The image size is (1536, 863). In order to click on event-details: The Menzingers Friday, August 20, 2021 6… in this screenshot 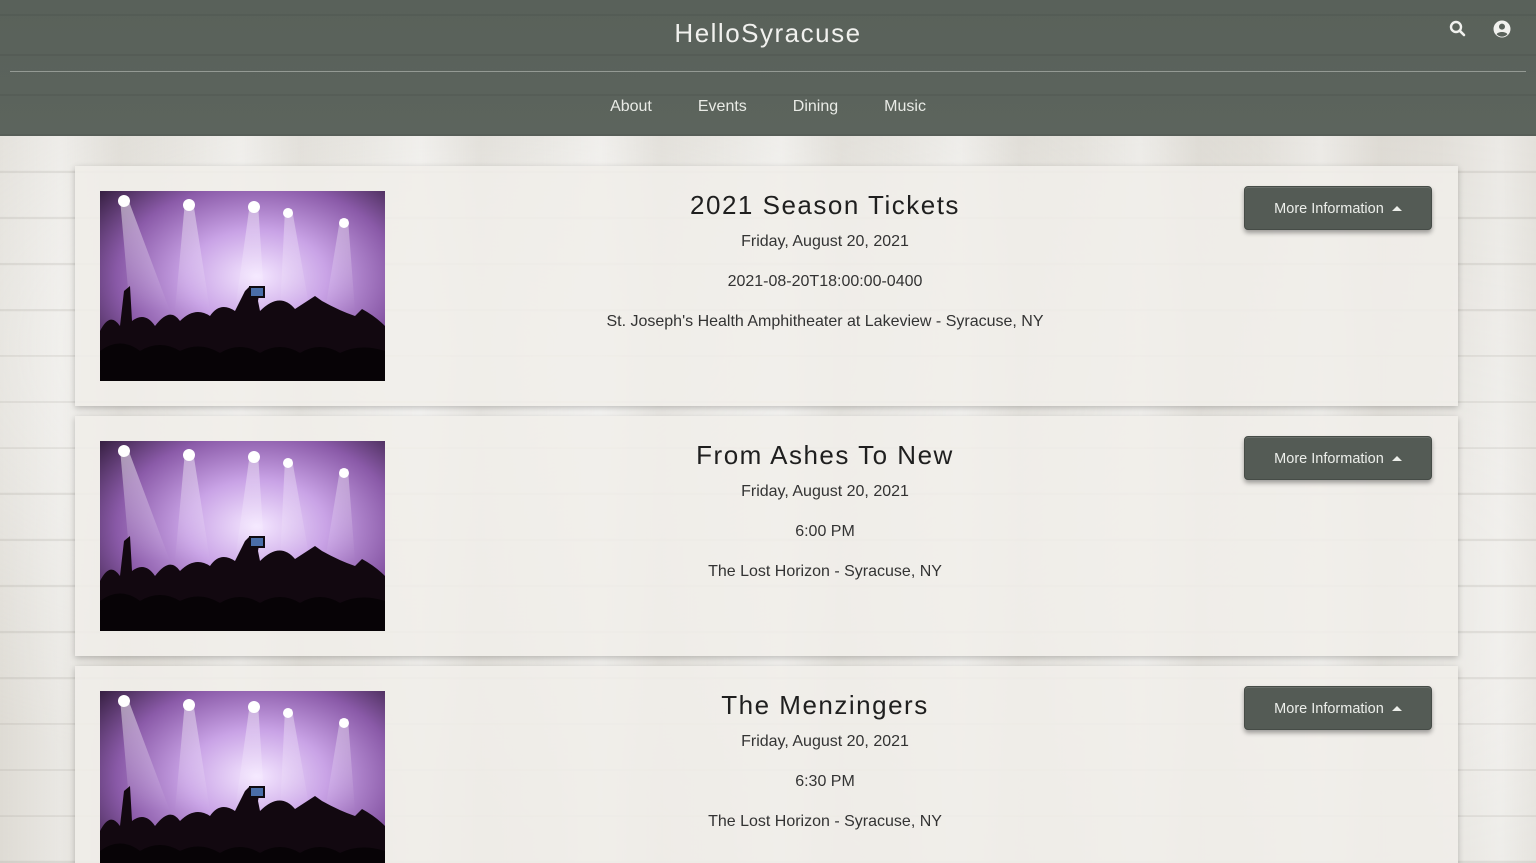, I will do `click(825, 769)`.